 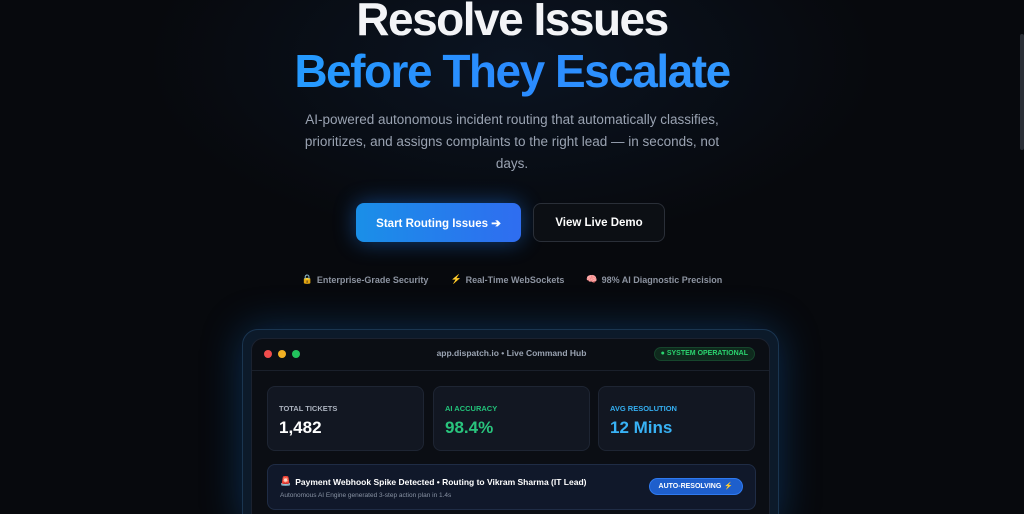 What do you see at coordinates (345, 418) in the screenshot?
I see `stat-card-total-tickets: TOTAL TICKETS 1,482` at bounding box center [345, 418].